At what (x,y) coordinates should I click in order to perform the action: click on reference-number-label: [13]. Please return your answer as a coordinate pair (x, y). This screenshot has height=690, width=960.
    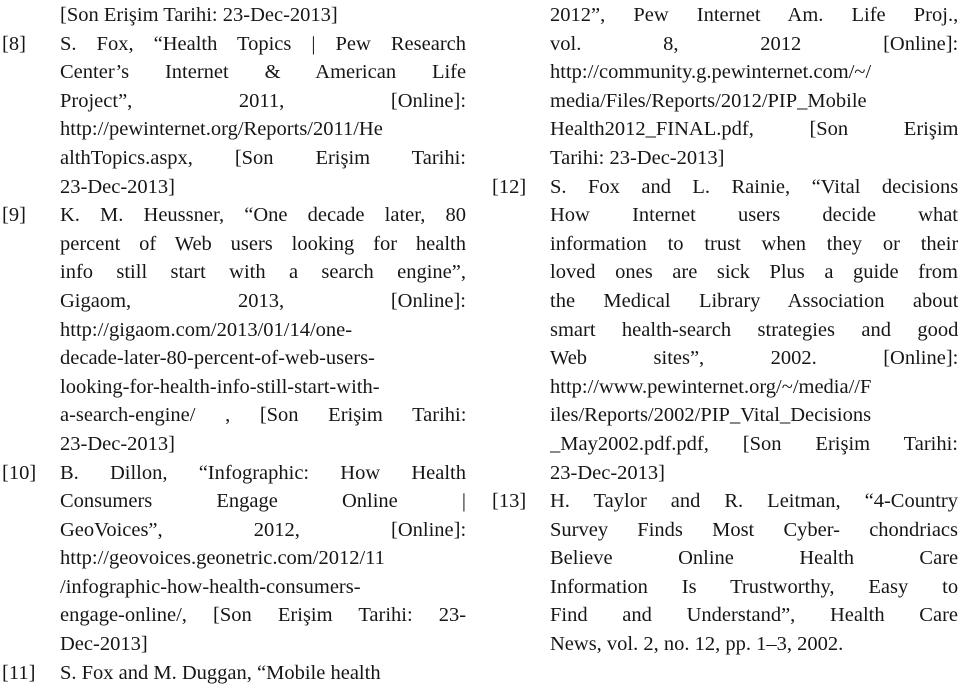
    Looking at the image, I should click on (509, 501).